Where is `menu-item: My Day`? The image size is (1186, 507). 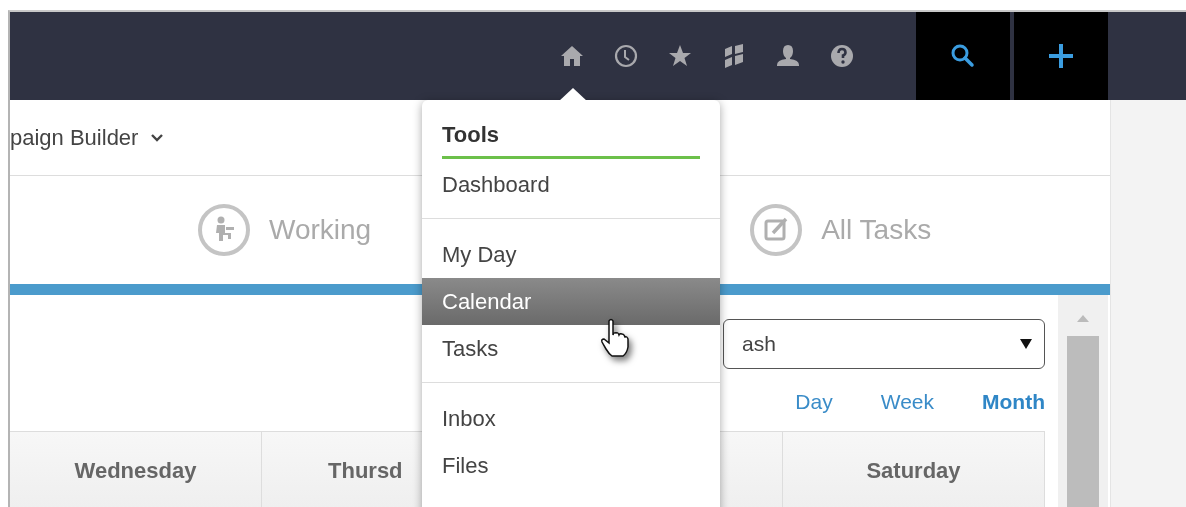
menu-item: My Day is located at coordinates (571, 254).